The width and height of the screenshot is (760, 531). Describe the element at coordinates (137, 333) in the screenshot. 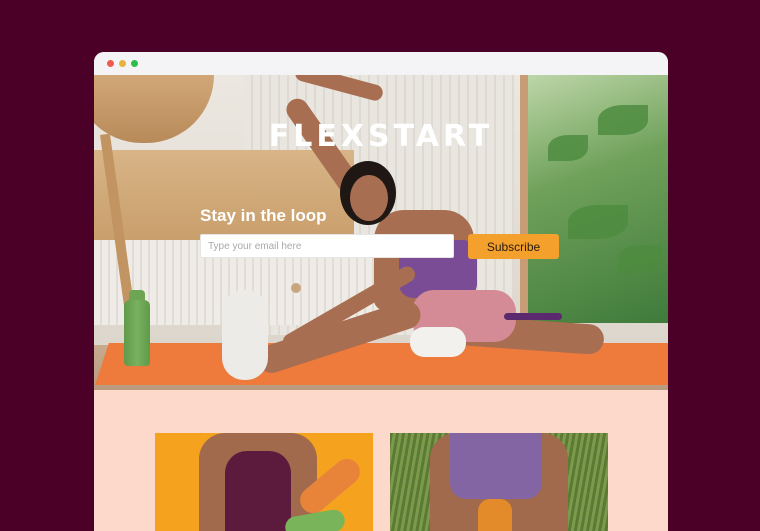

I see `water-bottle` at that location.